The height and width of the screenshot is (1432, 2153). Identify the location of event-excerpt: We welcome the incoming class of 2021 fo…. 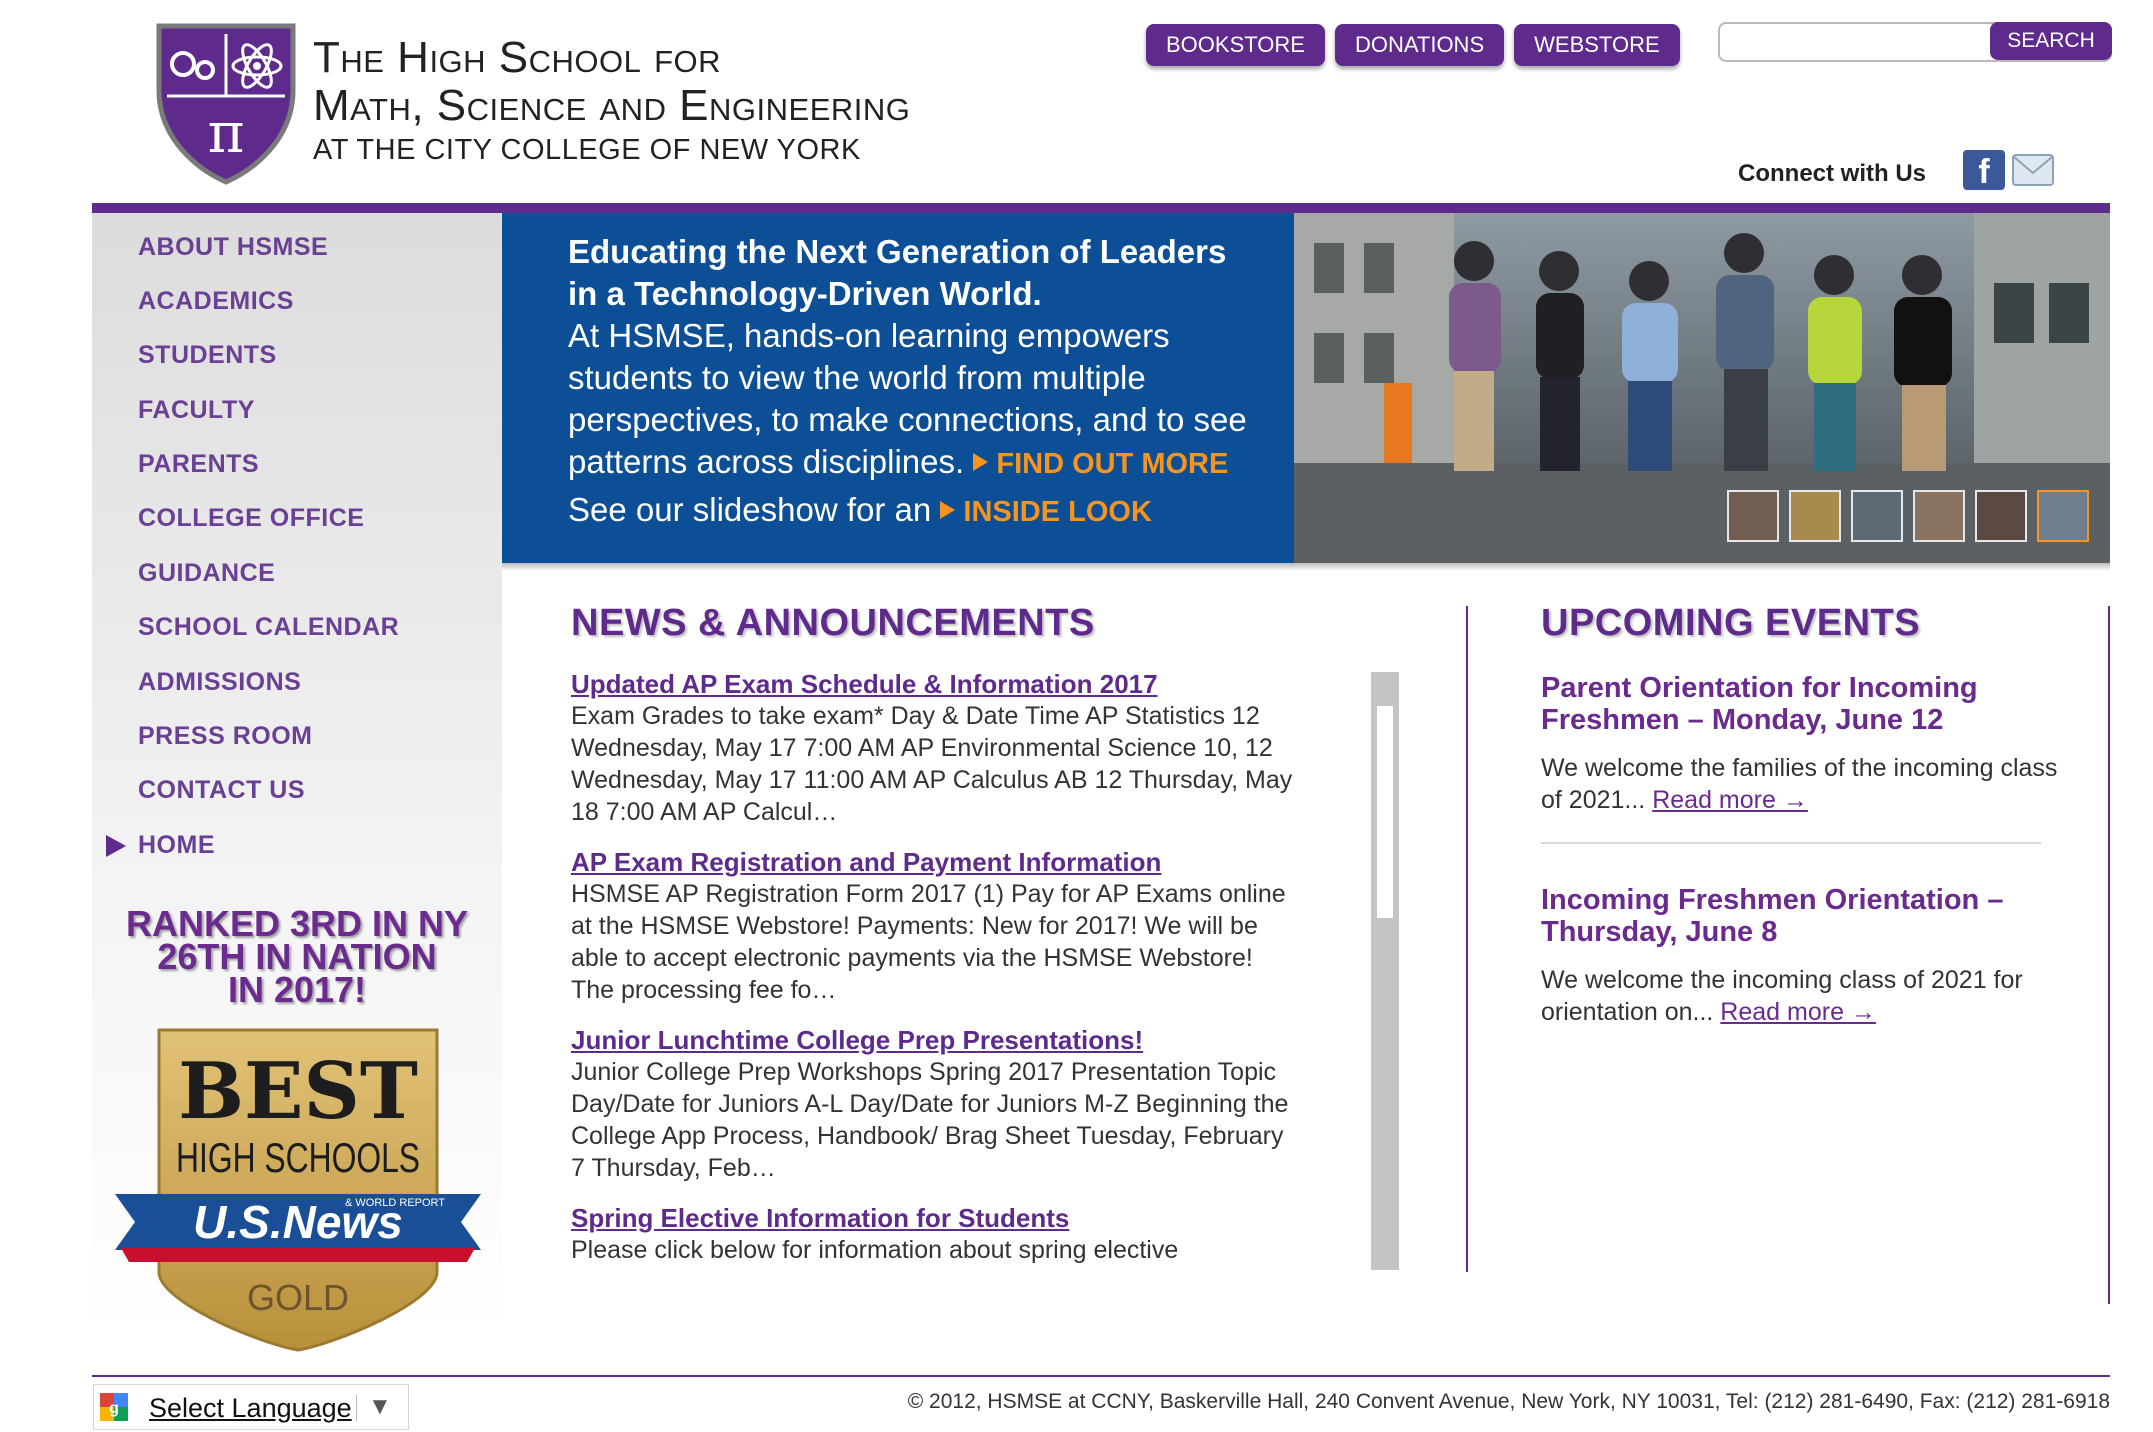
(1801, 996).